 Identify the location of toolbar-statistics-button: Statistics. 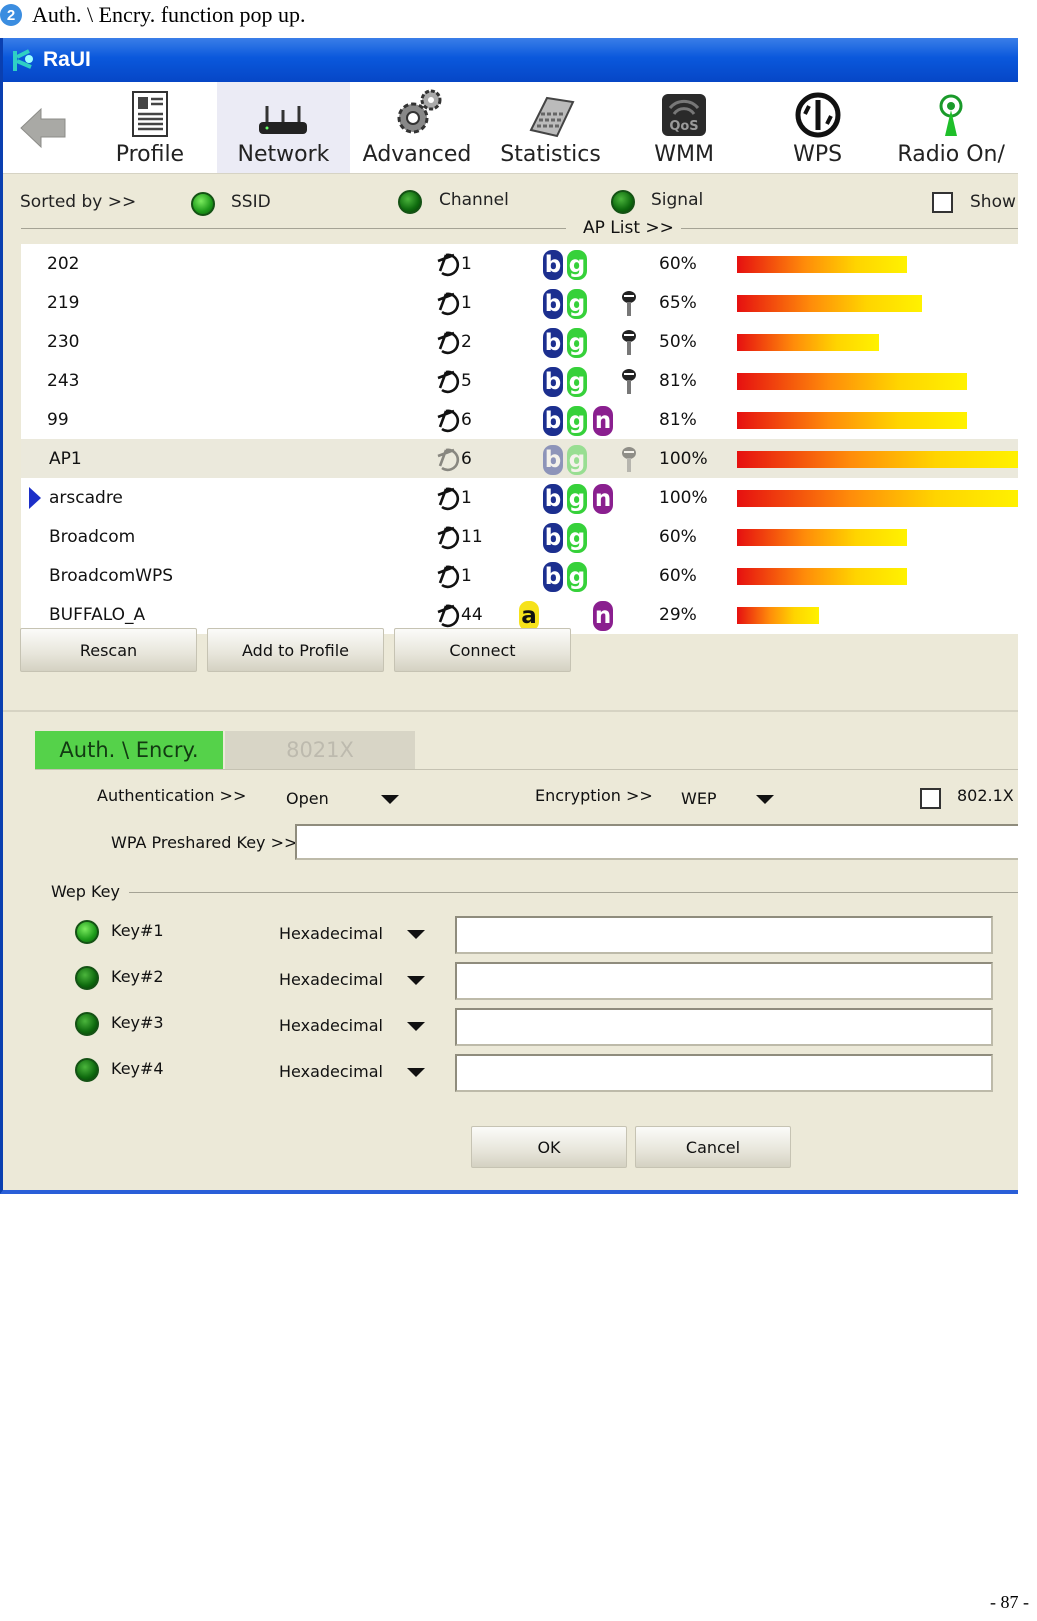
(551, 127).